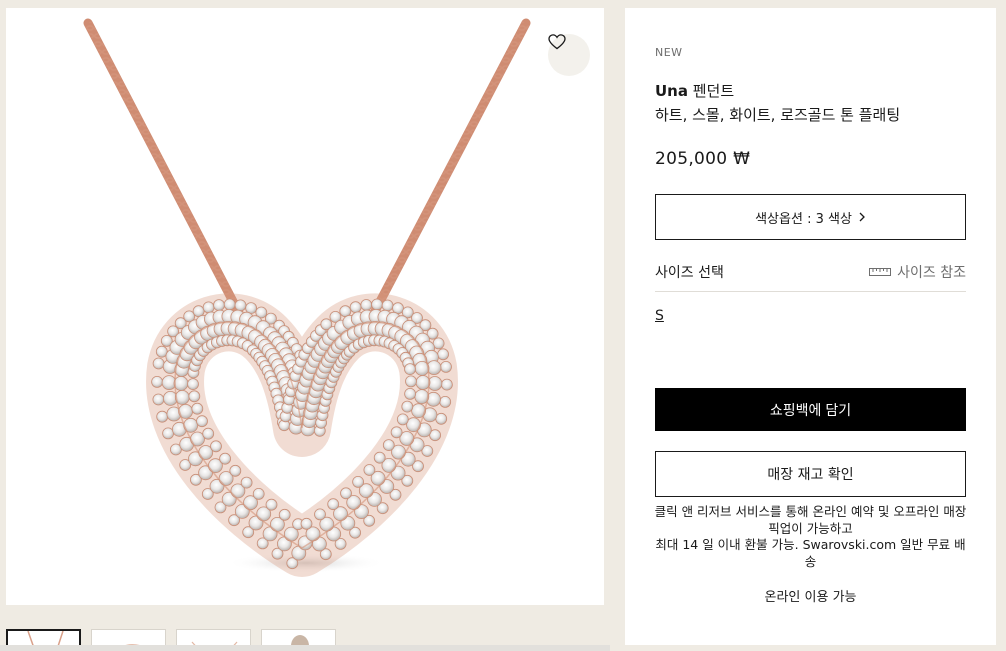  I want to click on ruler-icon, so click(880, 272).